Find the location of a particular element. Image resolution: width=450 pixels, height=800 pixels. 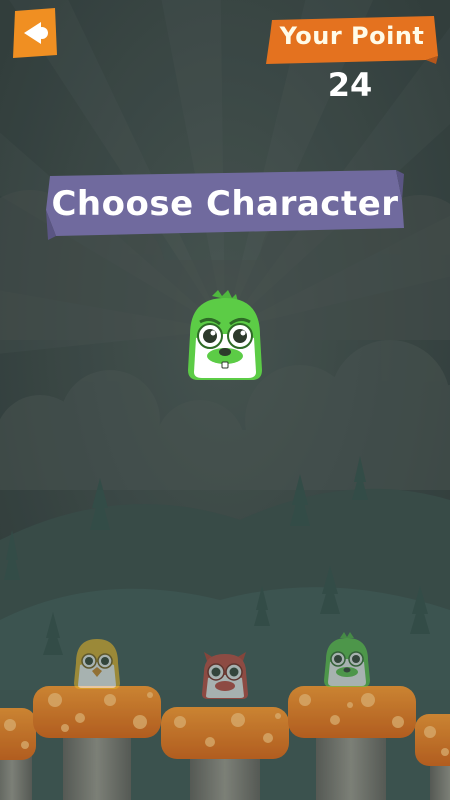

back-button is located at coordinates (35, 33).